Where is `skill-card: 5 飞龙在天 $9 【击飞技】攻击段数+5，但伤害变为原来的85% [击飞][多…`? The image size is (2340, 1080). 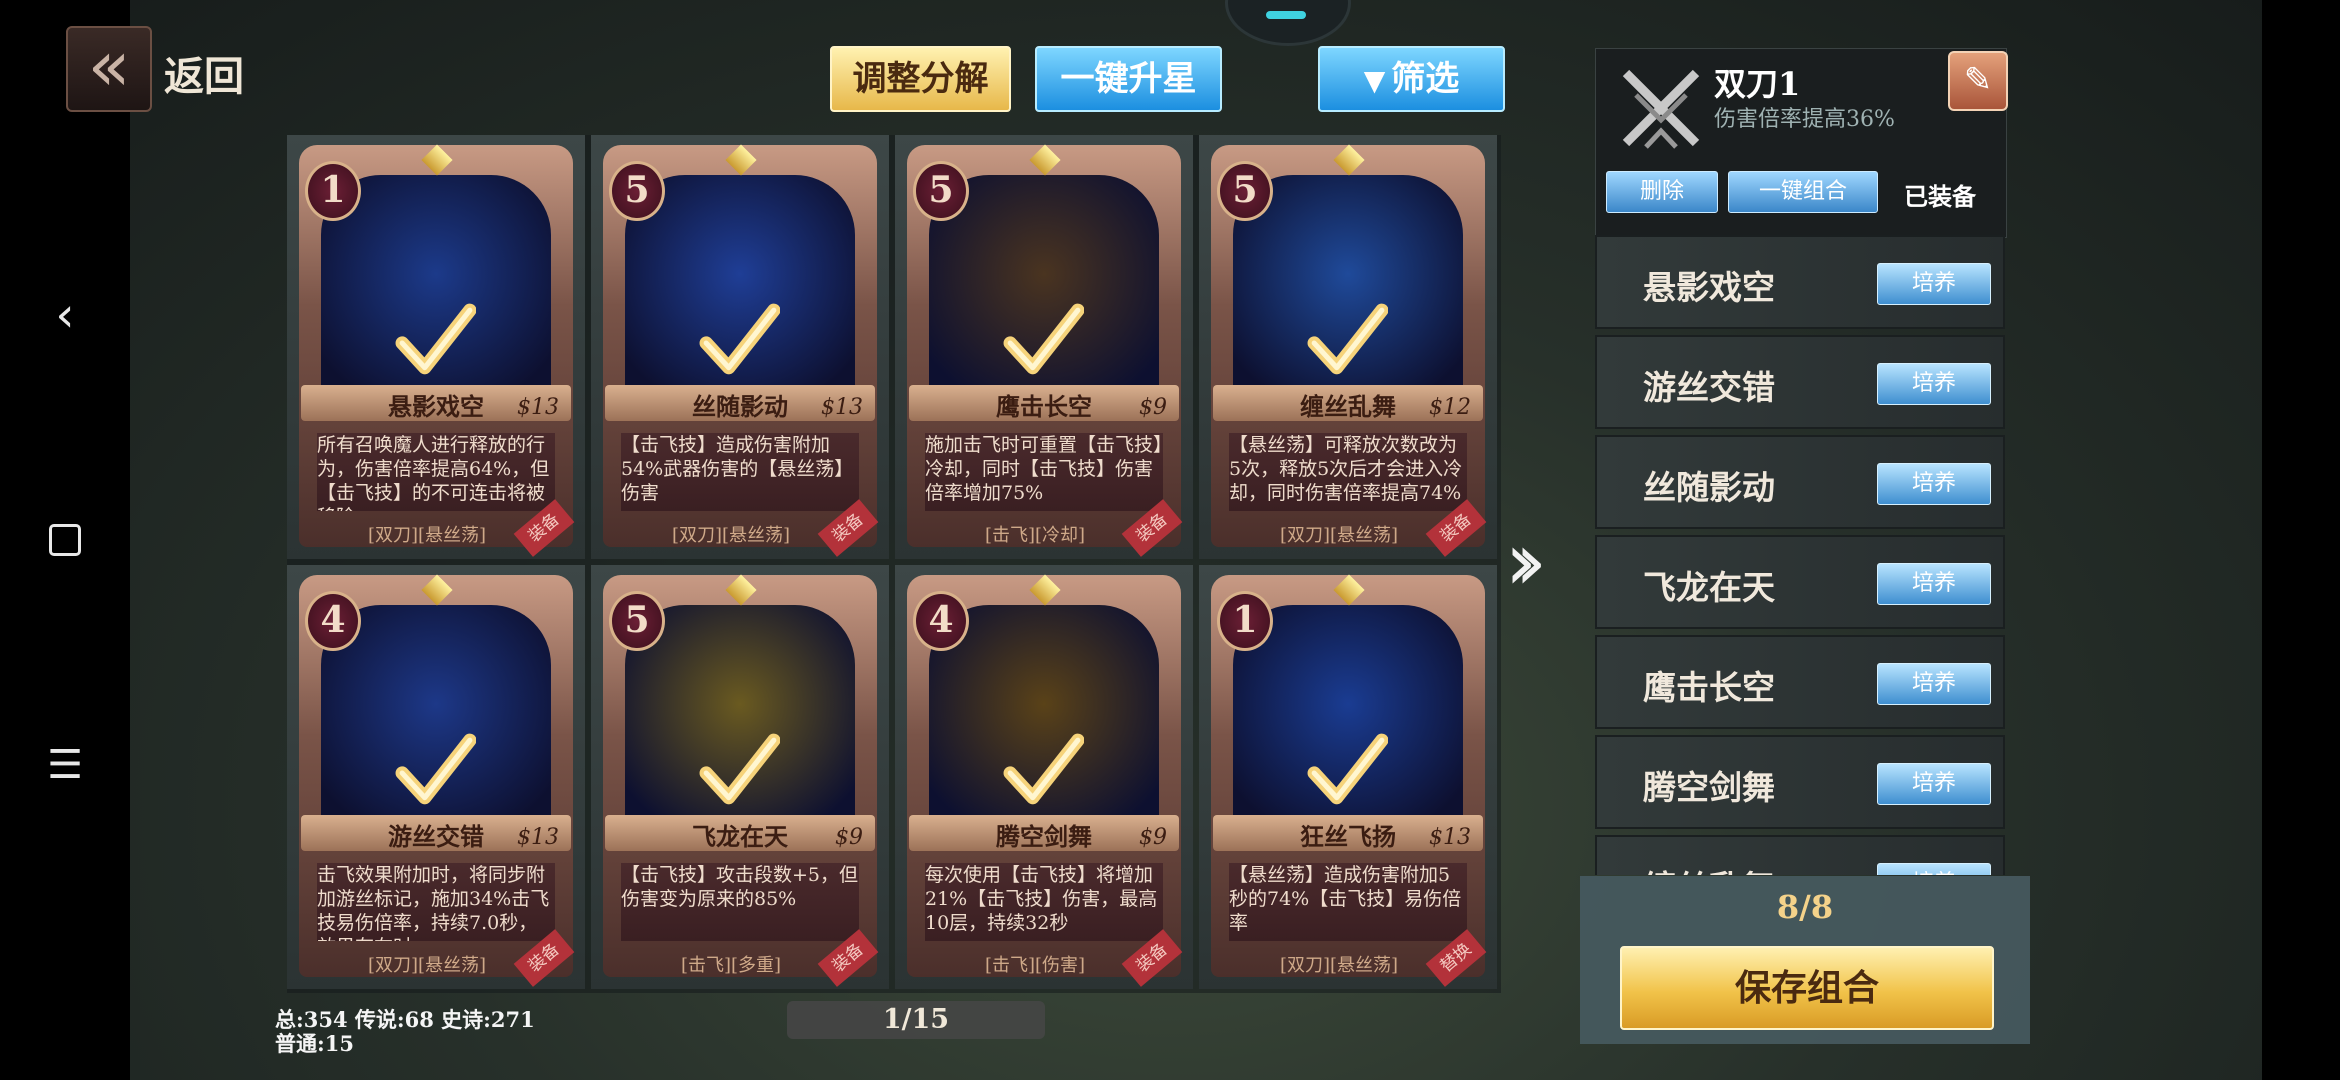
skill-card: 5 飞龙在天 $9 【击飞技】攻击段数+5，但伤害变为原来的85% [击飞][多… is located at coordinates (740, 777).